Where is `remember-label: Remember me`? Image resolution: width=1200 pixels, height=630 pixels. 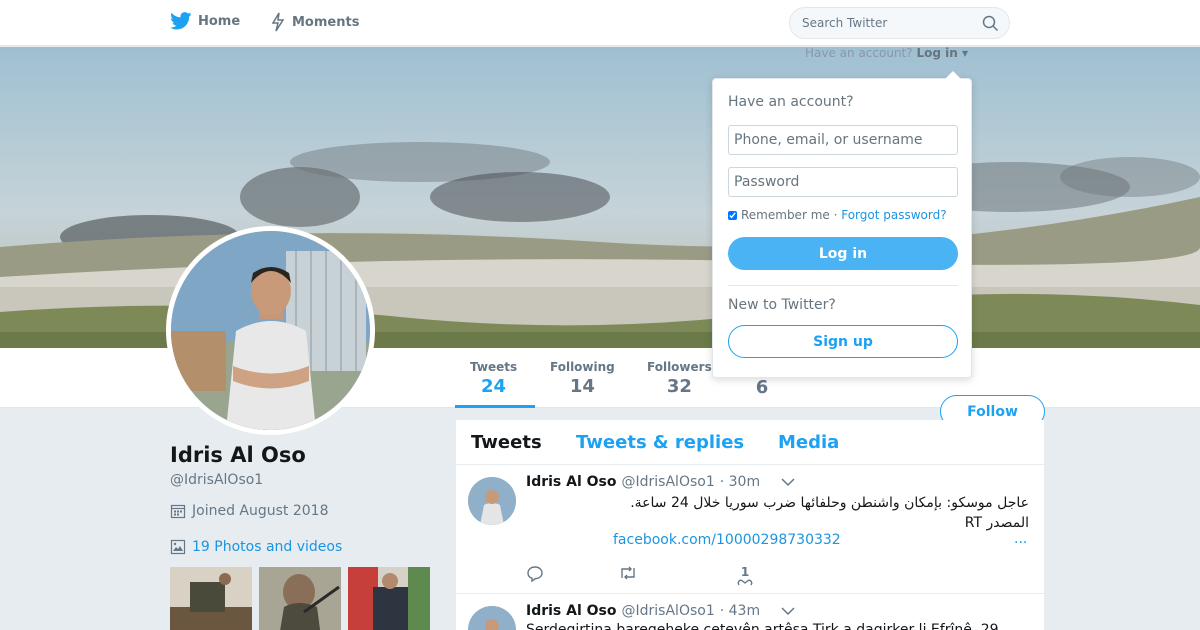 remember-label: Remember me is located at coordinates (785, 215).